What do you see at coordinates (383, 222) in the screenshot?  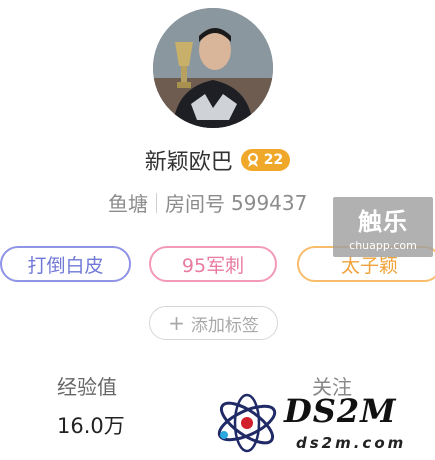 I see `chuapp-watermark-title: 触乐` at bounding box center [383, 222].